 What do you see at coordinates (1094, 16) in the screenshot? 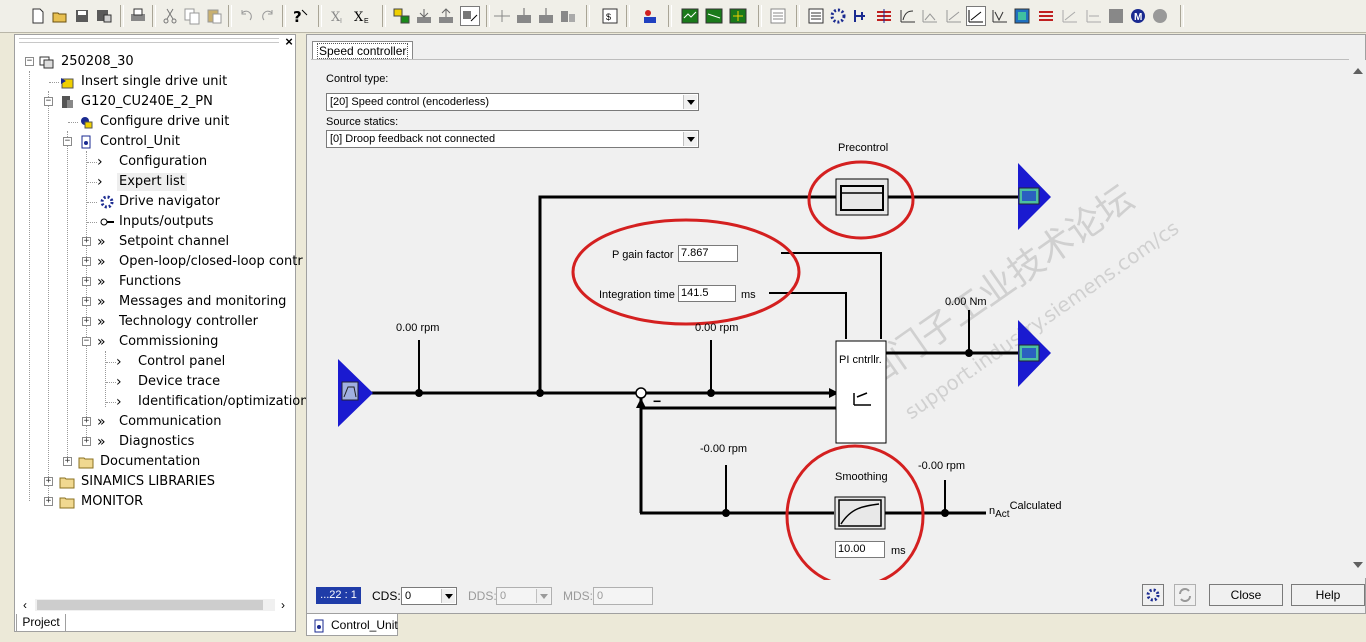
I see `stop-icon` at bounding box center [1094, 16].